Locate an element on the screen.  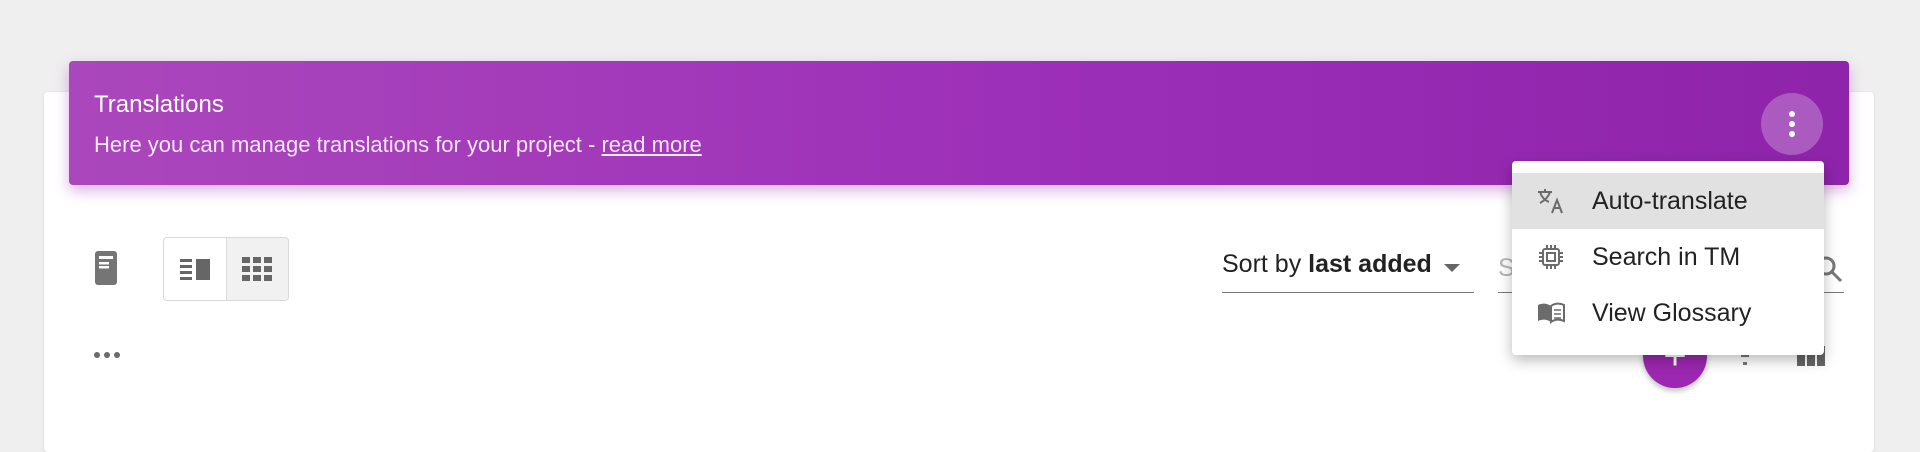
menu-item-view-glossary: View Glossary is located at coordinates (1668, 313).